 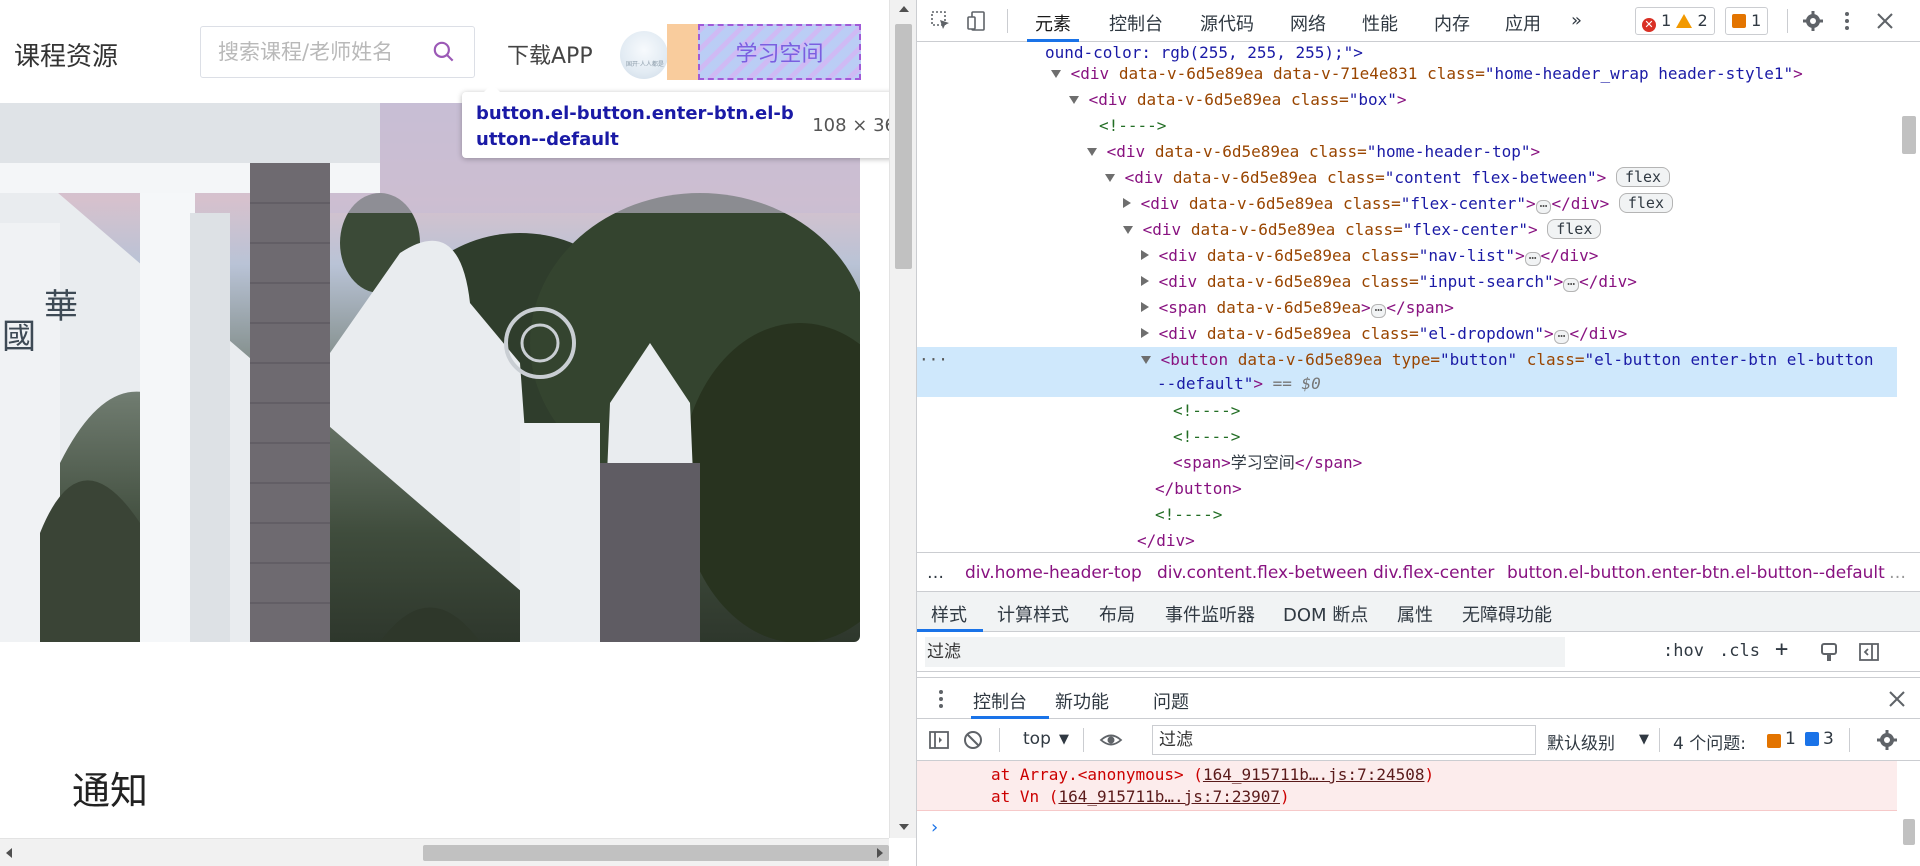 I want to click on tab-performance: 性能, so click(x=1380, y=23).